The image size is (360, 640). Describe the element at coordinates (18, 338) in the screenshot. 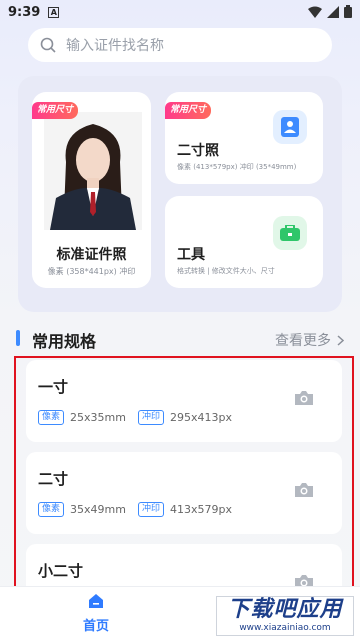

I see `section-accent-bar` at that location.